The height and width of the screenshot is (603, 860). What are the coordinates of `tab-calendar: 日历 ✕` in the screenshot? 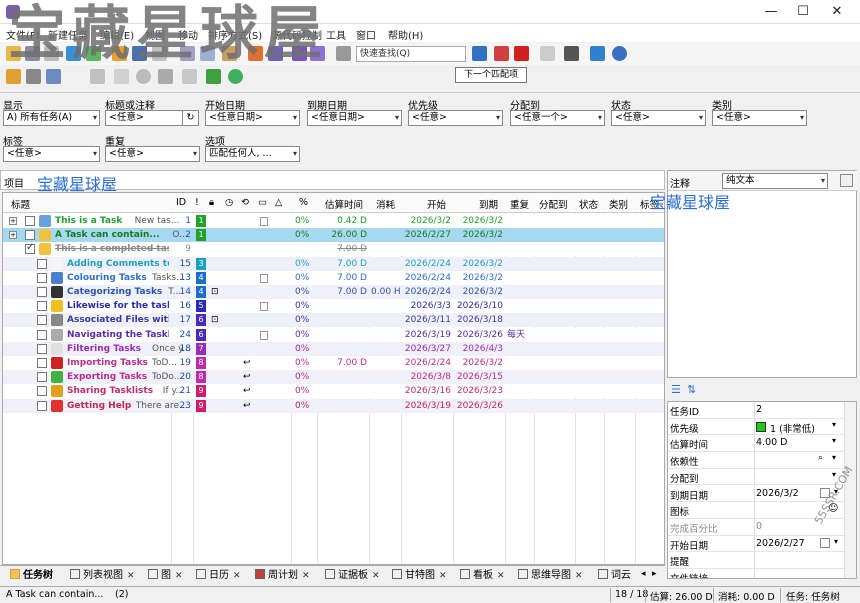 It's located at (218, 576).